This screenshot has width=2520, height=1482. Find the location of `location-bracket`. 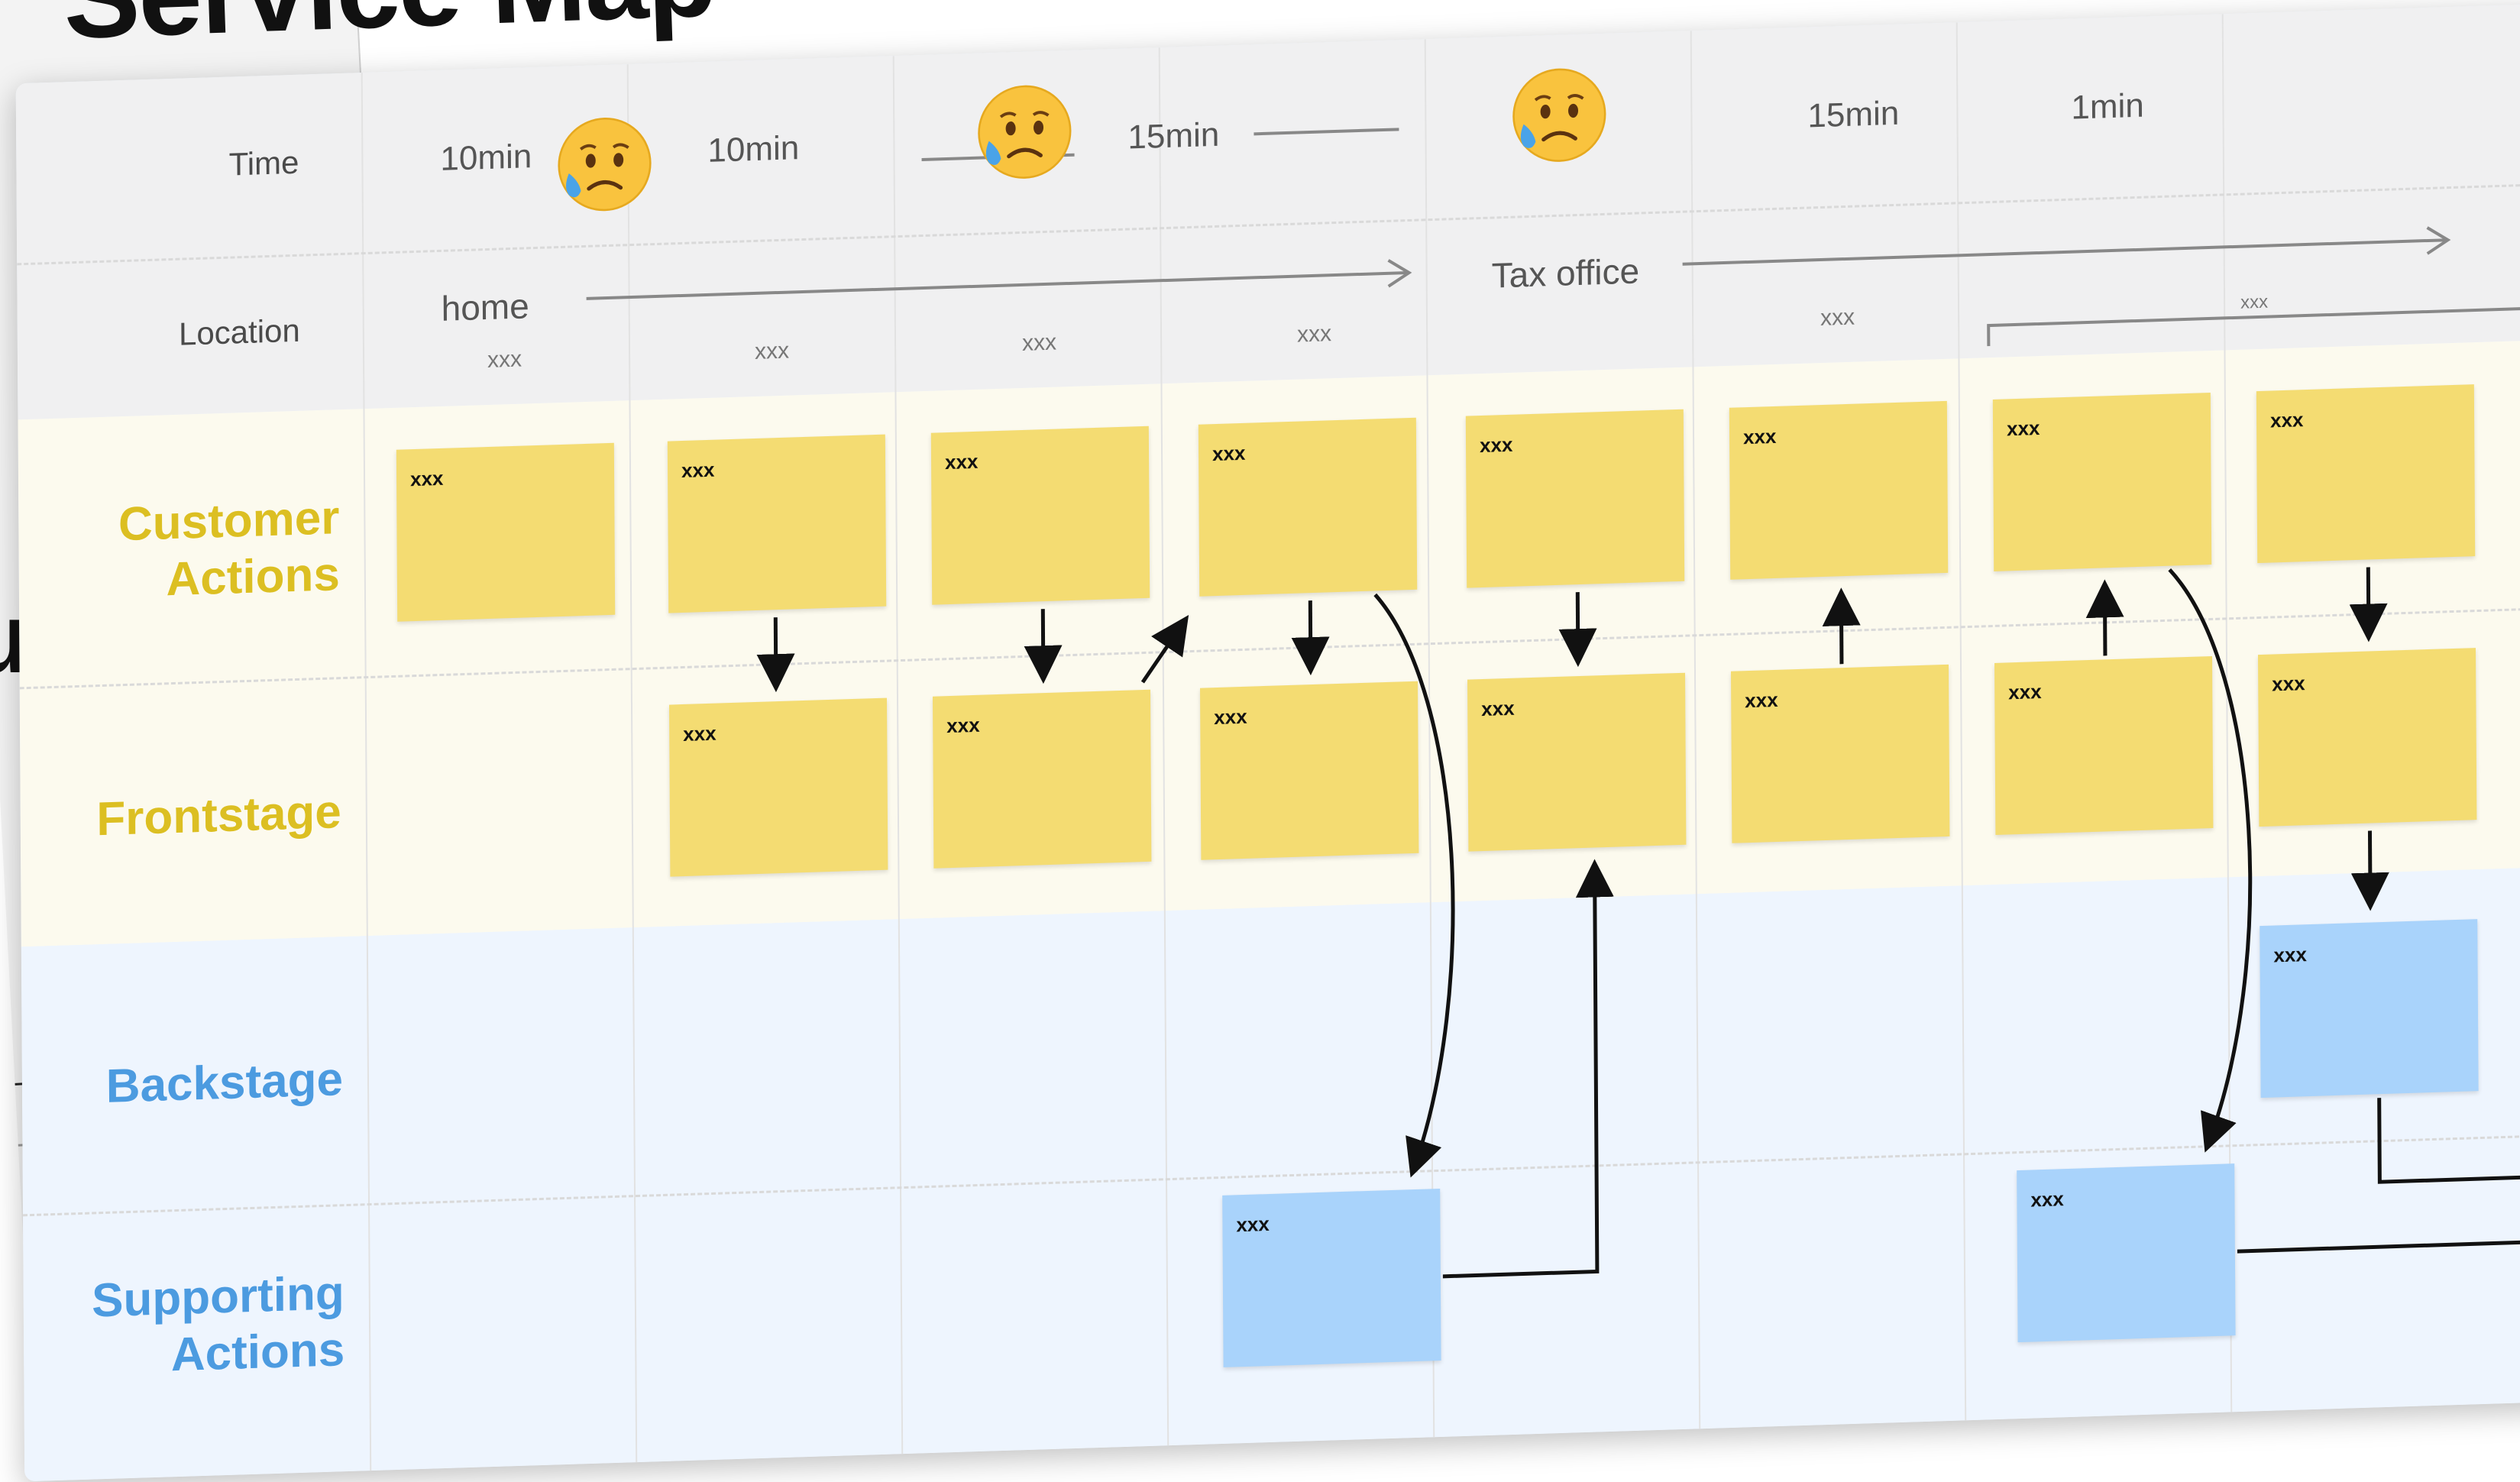

location-bracket is located at coordinates (2254, 326).